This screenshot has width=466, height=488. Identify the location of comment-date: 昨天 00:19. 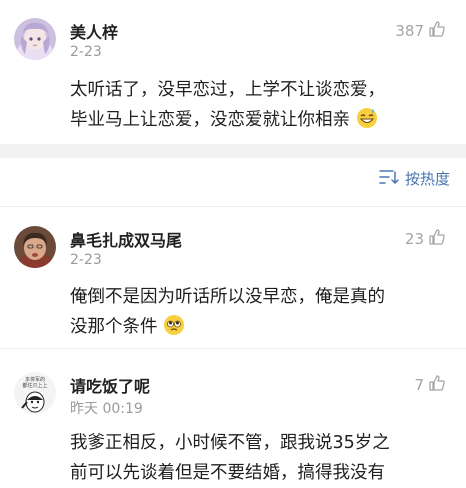
(106, 409).